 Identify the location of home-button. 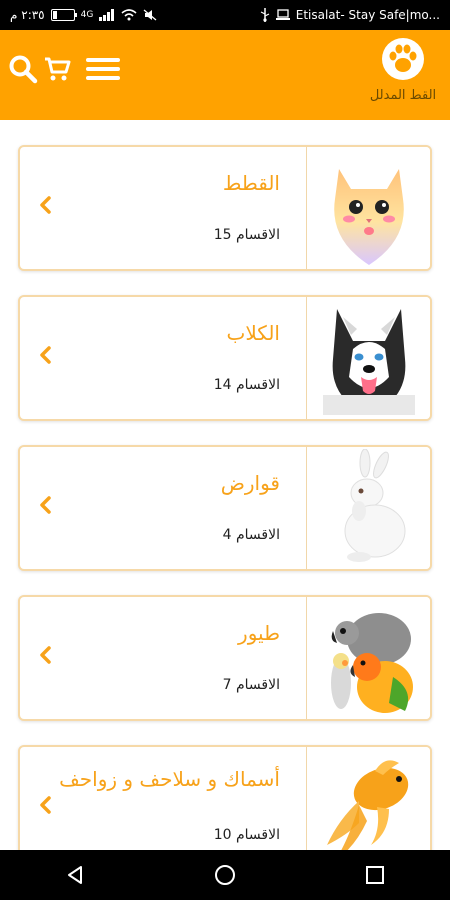
(225, 875).